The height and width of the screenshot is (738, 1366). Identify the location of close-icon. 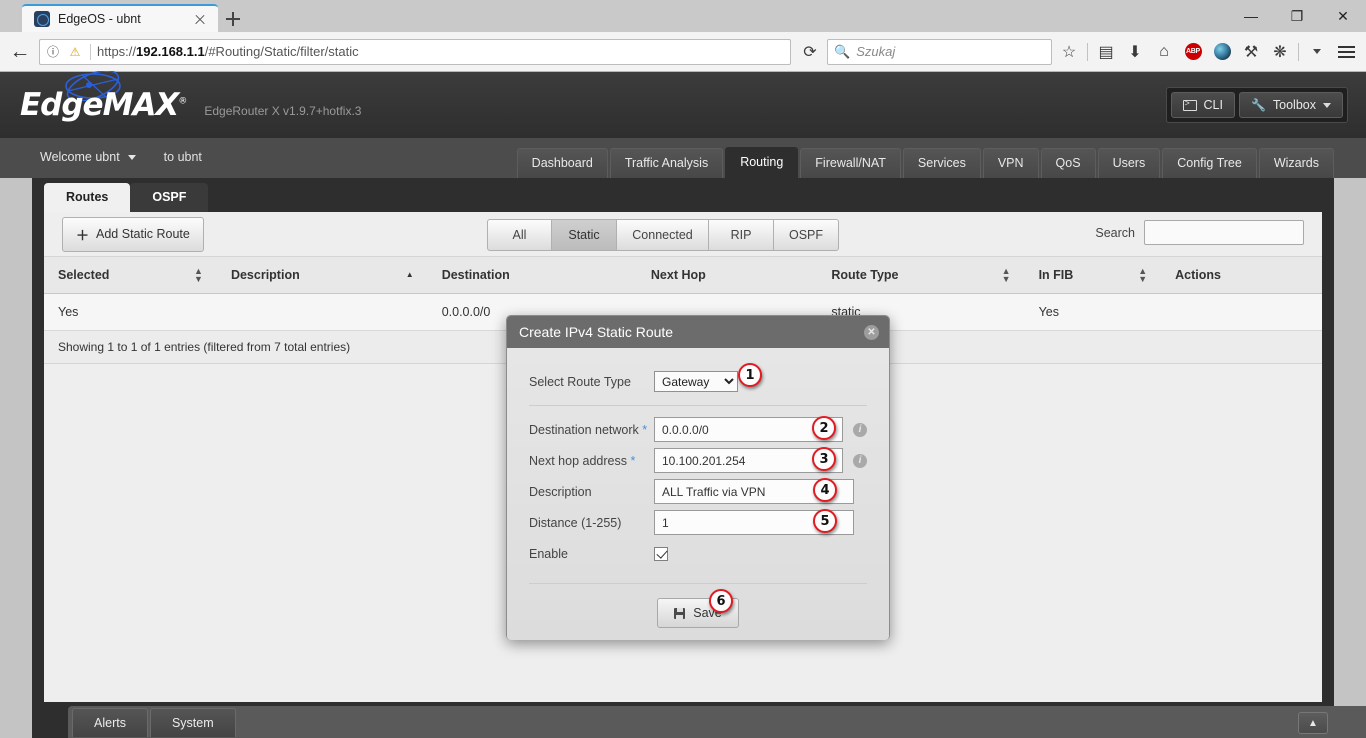
(200, 19).